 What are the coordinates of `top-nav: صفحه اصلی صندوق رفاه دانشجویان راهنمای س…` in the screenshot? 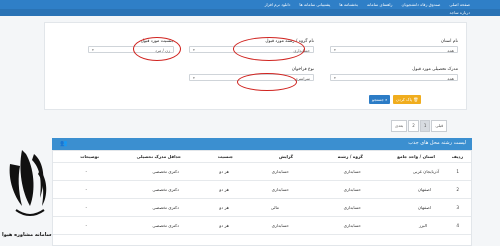 It's located at (250, 4).